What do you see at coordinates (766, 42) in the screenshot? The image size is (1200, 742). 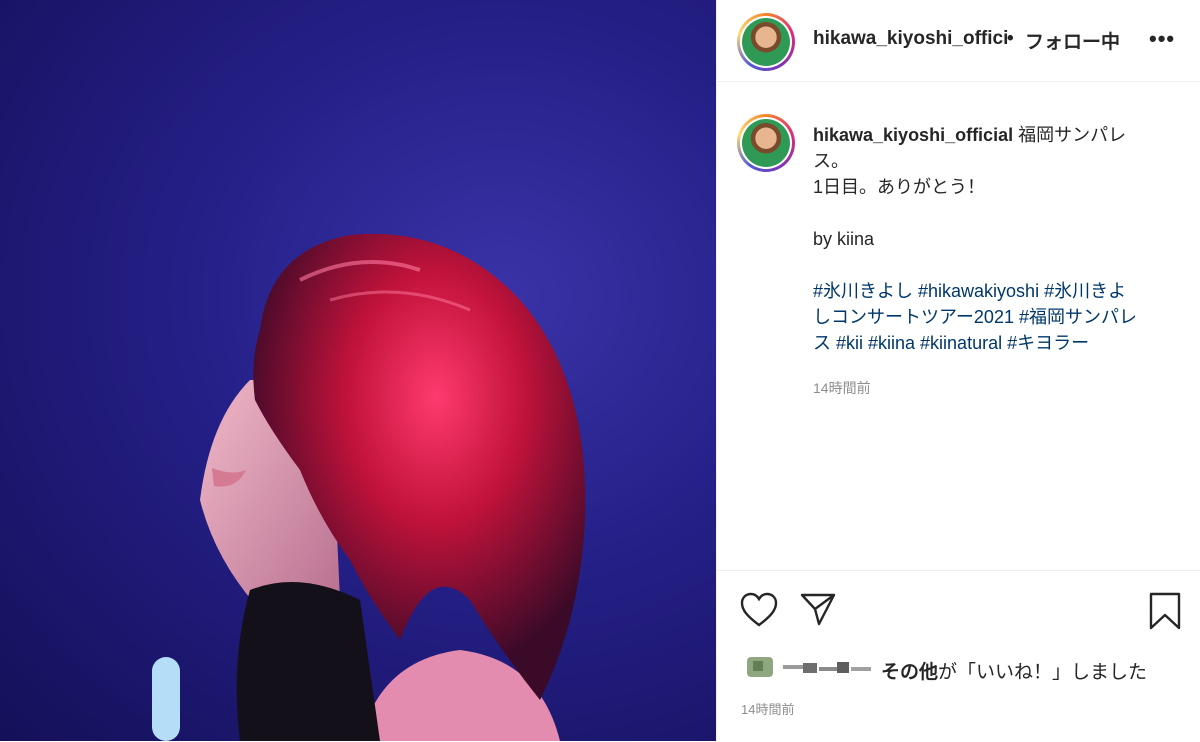 I see `author-avatar` at bounding box center [766, 42].